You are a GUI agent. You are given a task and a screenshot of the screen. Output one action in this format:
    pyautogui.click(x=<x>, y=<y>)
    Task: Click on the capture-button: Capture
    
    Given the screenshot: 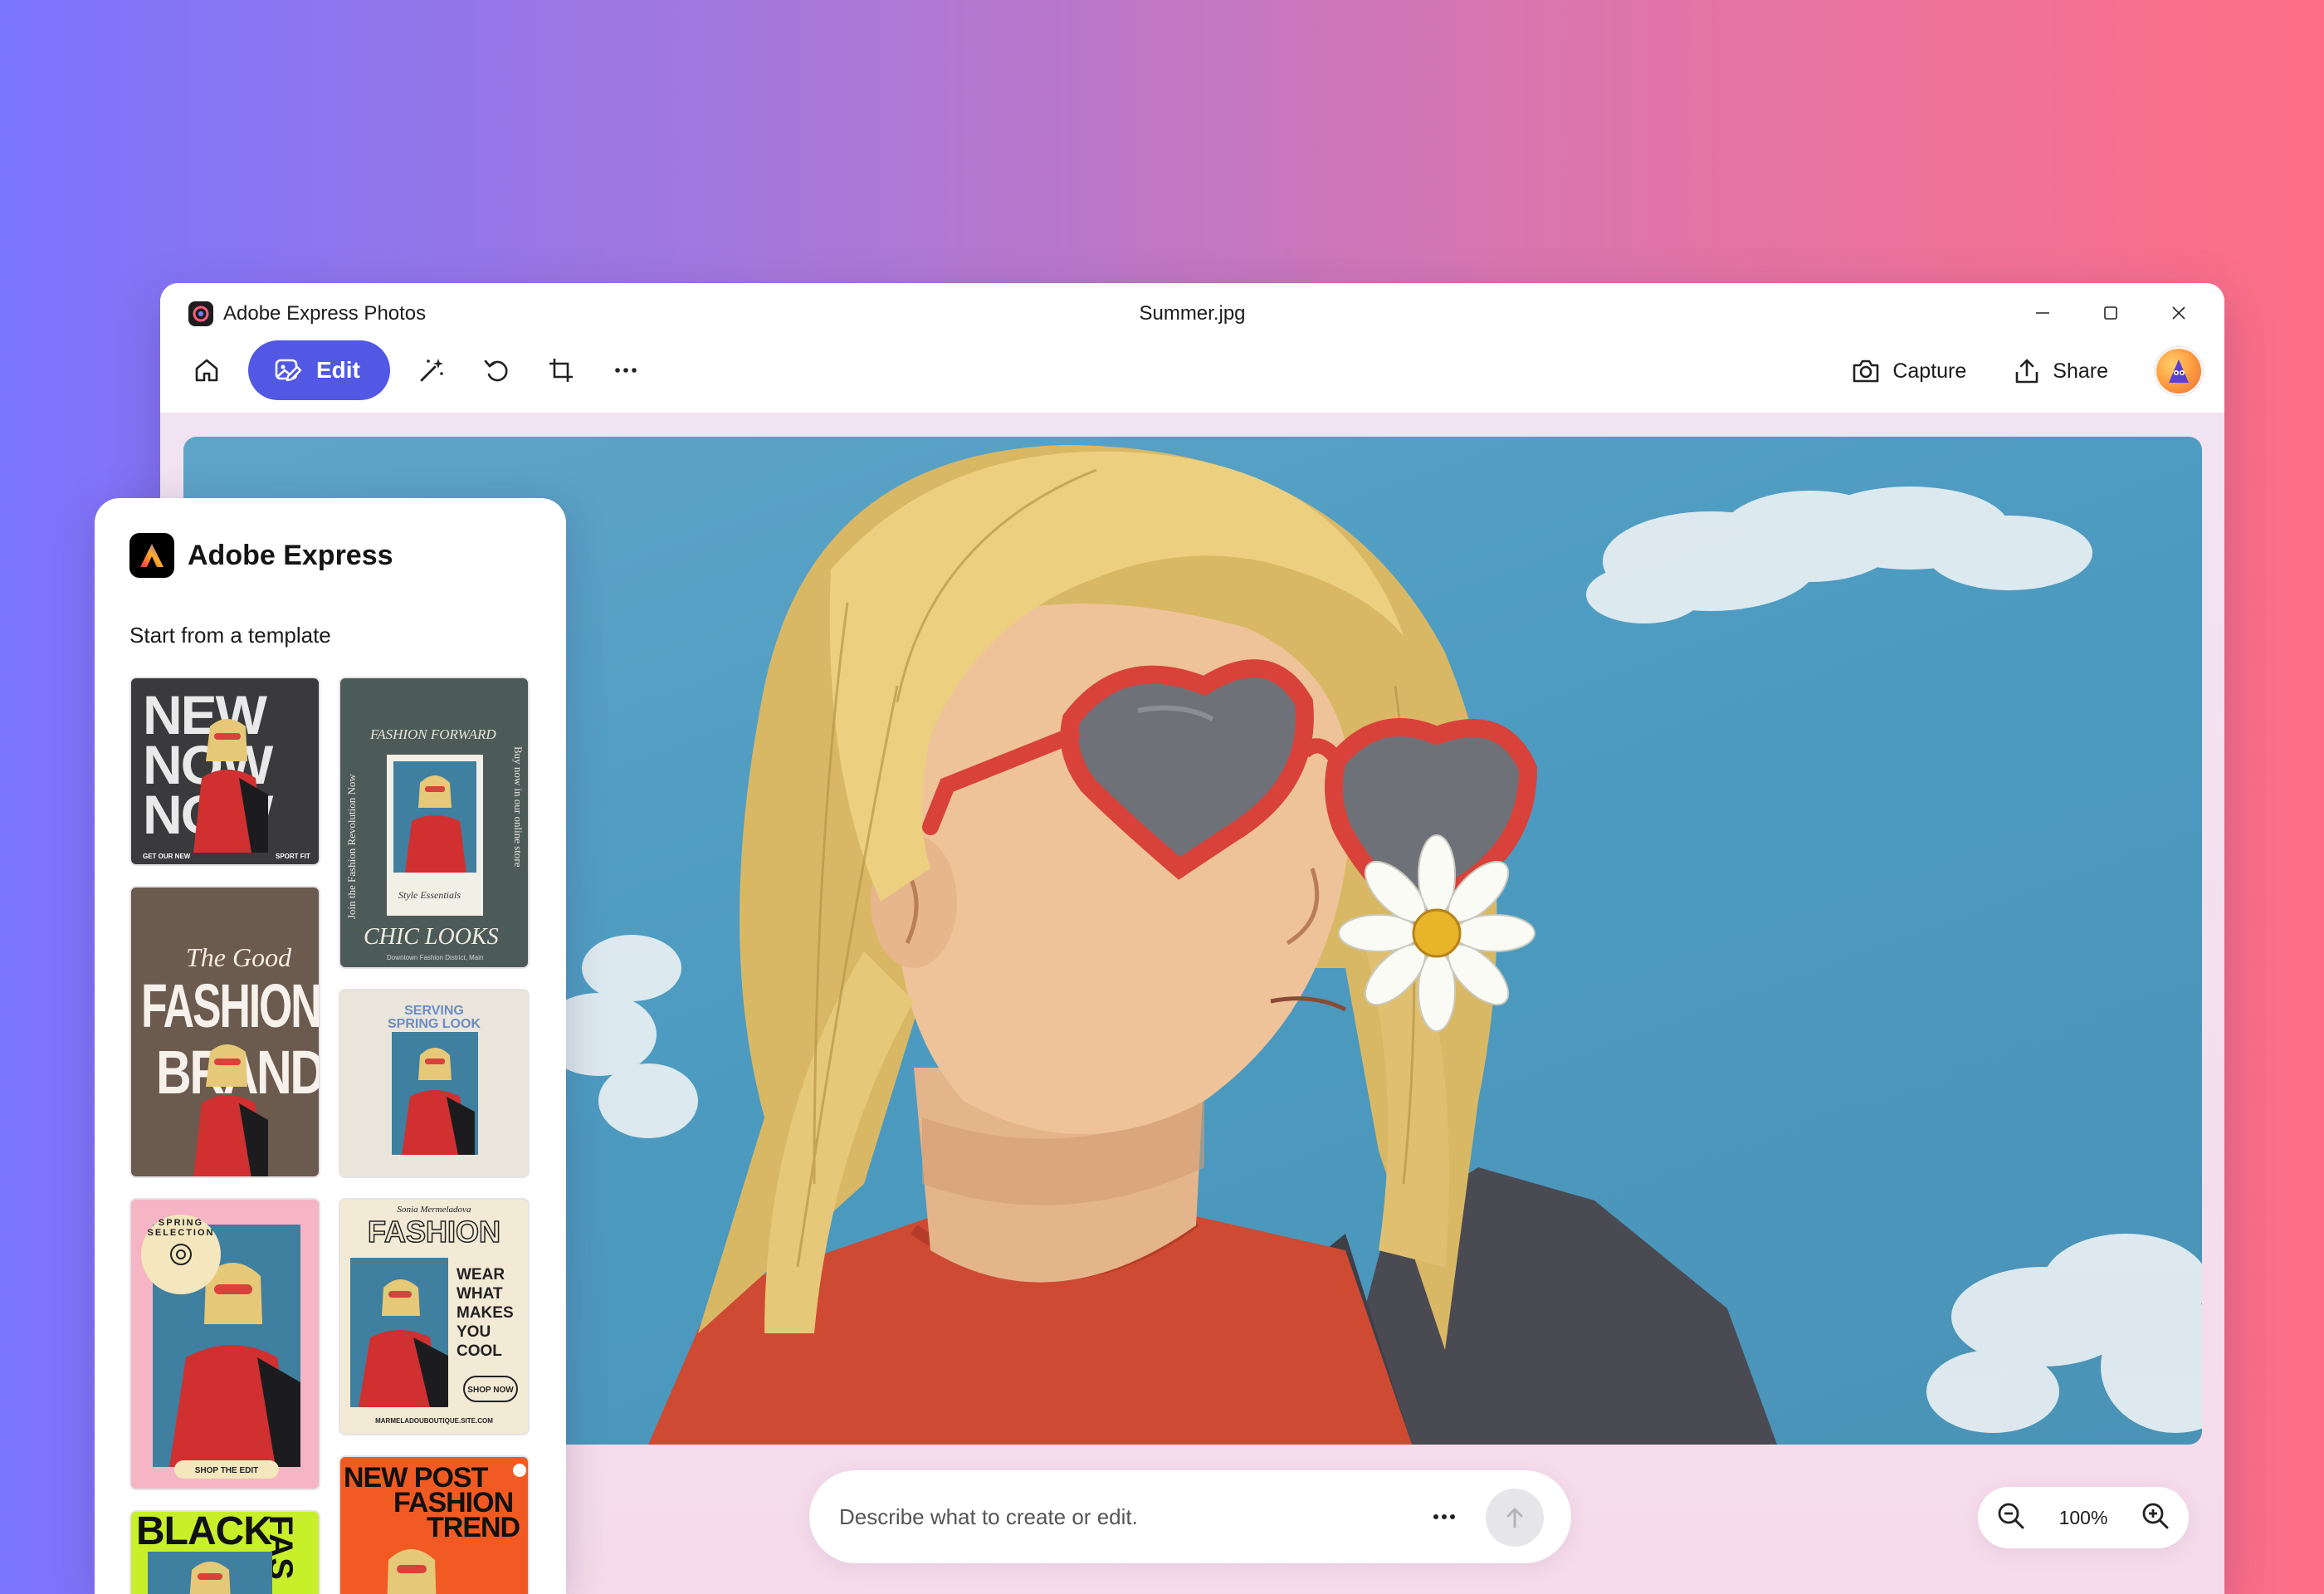 What is the action you would take?
    pyautogui.click(x=1908, y=371)
    